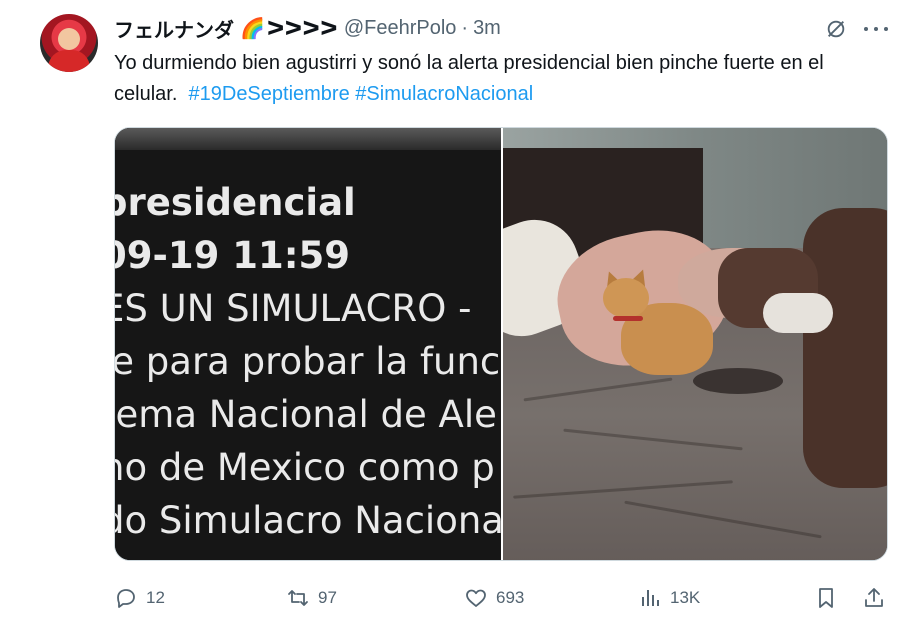  I want to click on avatar-body, so click(69, 61).